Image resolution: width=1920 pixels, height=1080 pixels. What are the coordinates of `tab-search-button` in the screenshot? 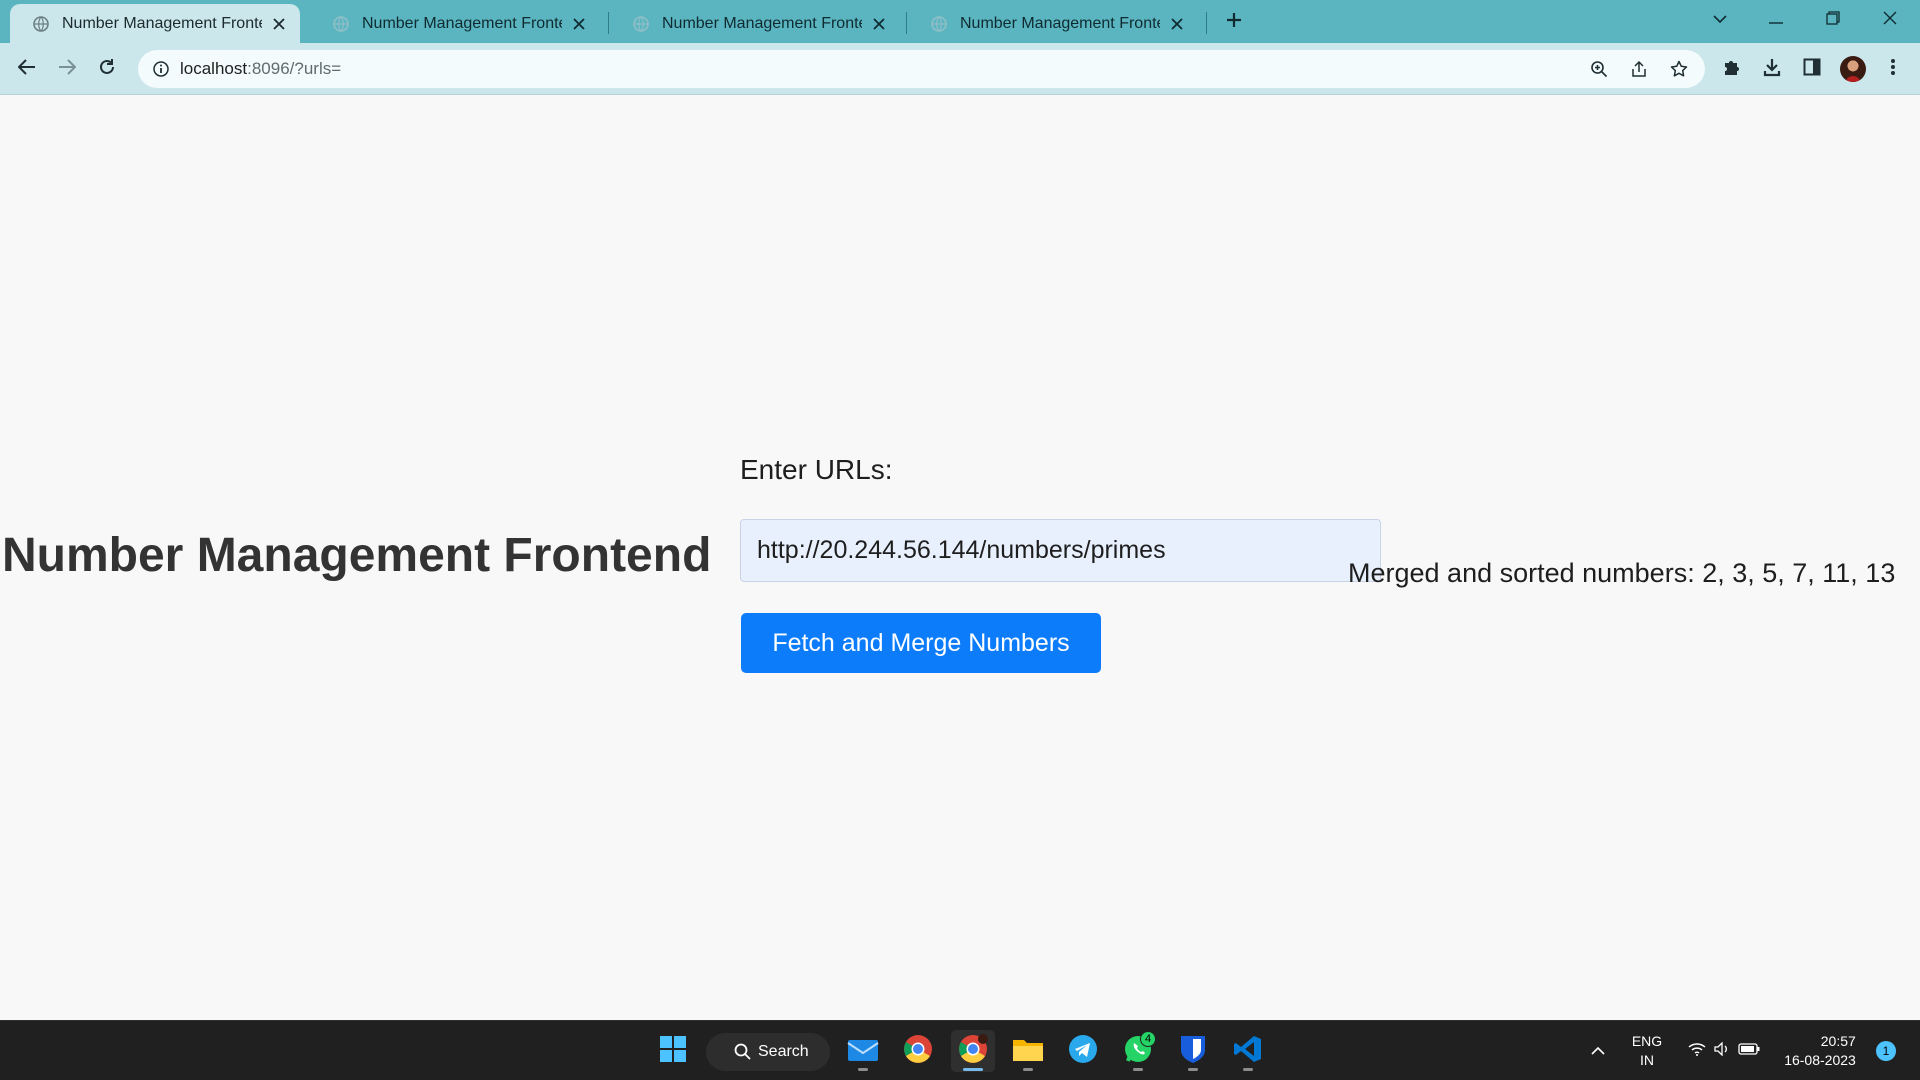 It's located at (1720, 20).